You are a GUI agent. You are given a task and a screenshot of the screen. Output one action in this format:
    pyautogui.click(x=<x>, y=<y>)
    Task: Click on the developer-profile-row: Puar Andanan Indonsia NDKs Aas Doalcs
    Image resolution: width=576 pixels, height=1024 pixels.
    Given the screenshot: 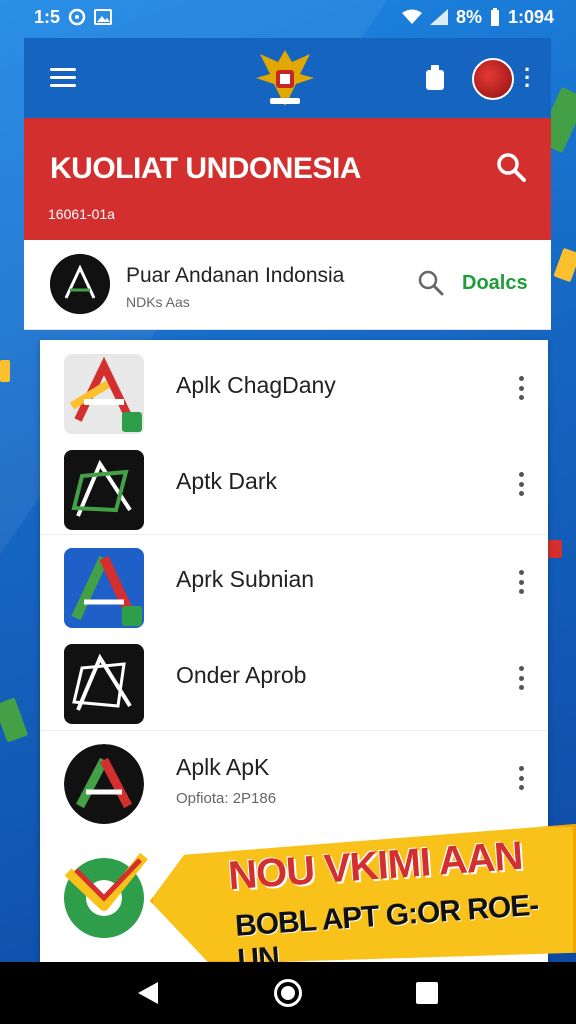 What is the action you would take?
    pyautogui.click(x=287, y=285)
    